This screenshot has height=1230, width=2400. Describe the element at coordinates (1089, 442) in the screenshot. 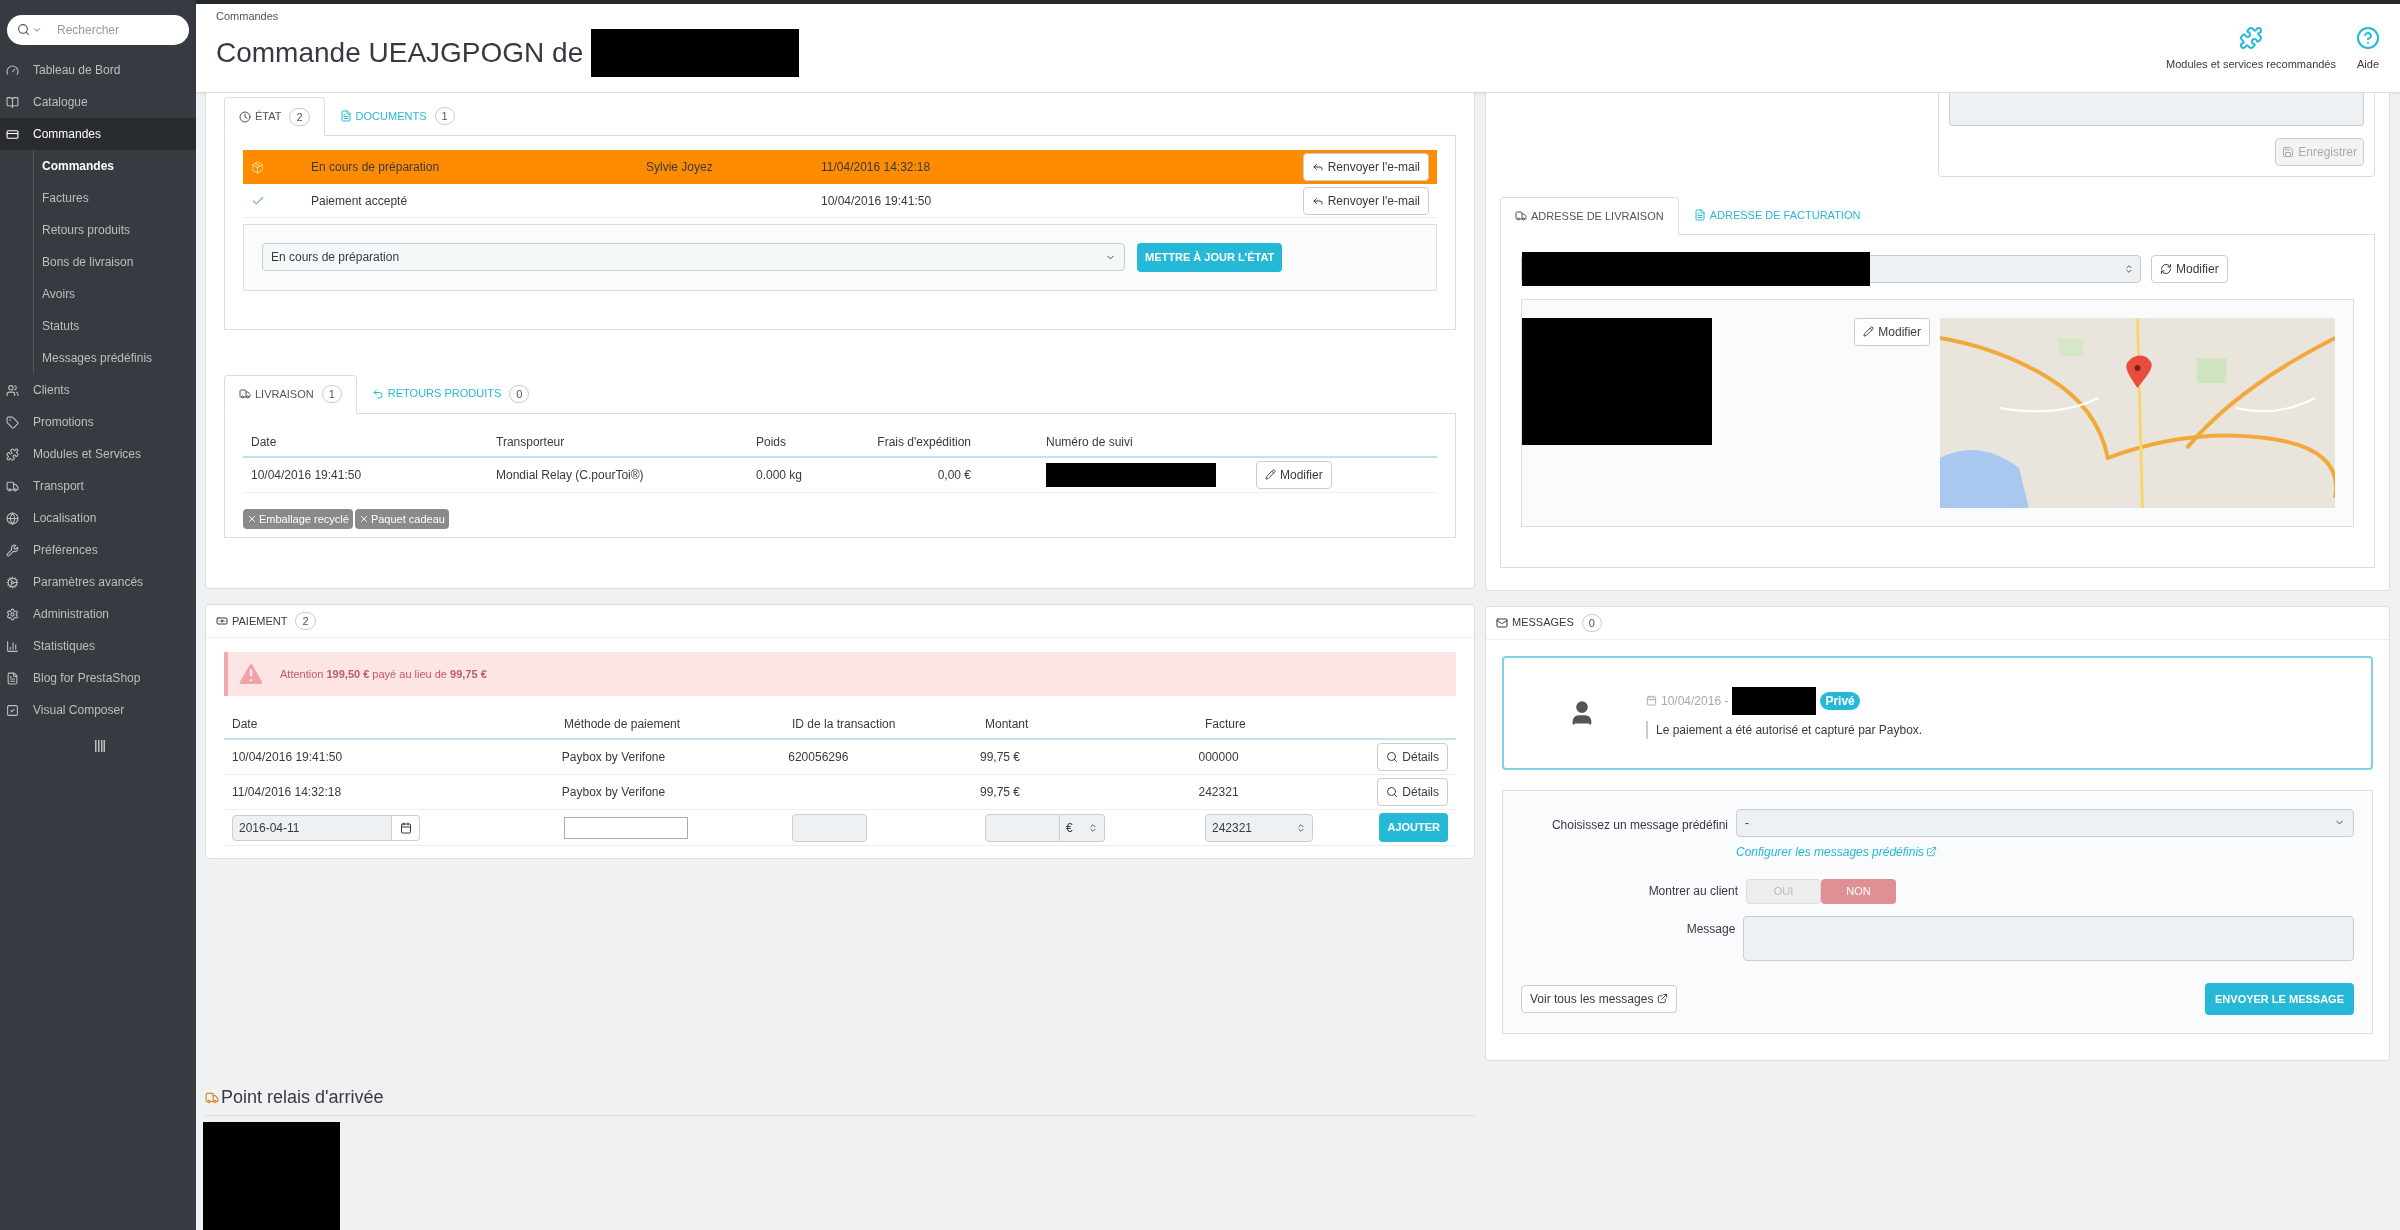

I see `column-header: Numéro de suivi` at that location.